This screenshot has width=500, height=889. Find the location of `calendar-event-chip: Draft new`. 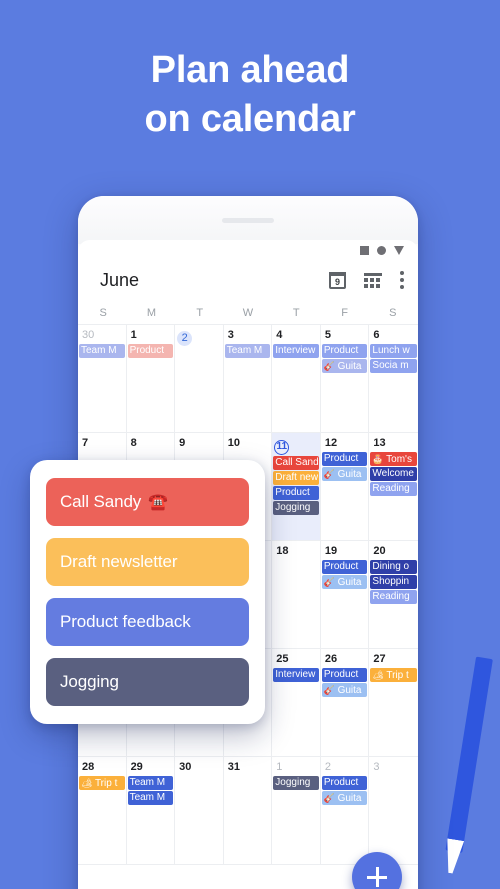

calendar-event-chip: Draft new is located at coordinates (296, 478).